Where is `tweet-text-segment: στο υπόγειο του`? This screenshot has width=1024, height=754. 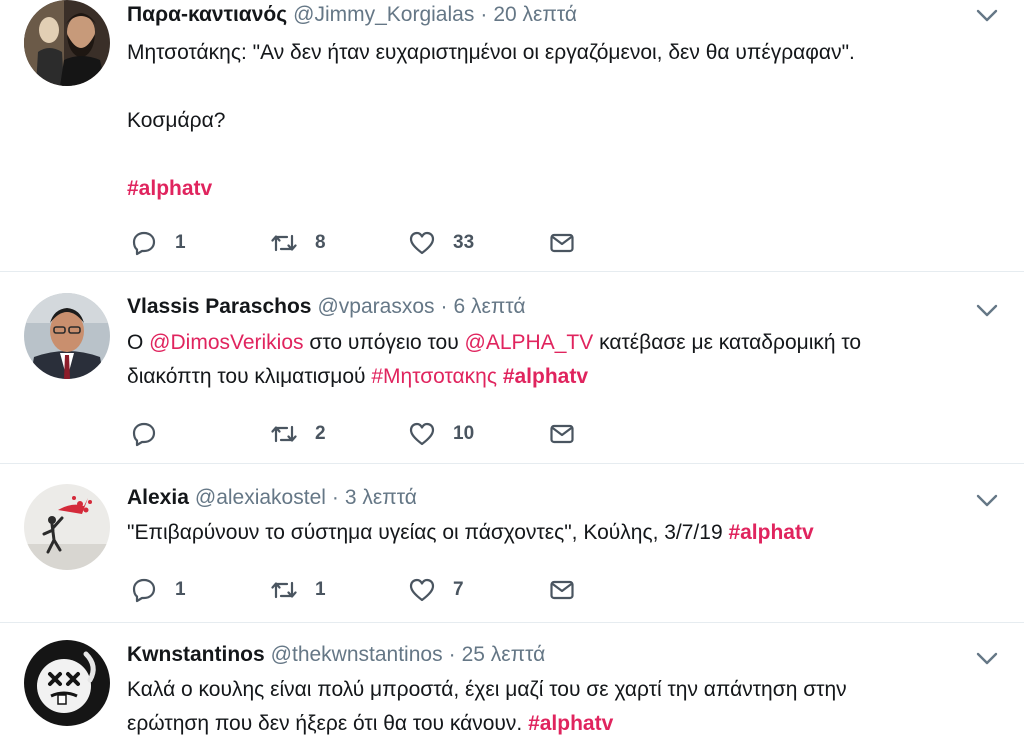 tweet-text-segment: στο υπόγειο του is located at coordinates (384, 342).